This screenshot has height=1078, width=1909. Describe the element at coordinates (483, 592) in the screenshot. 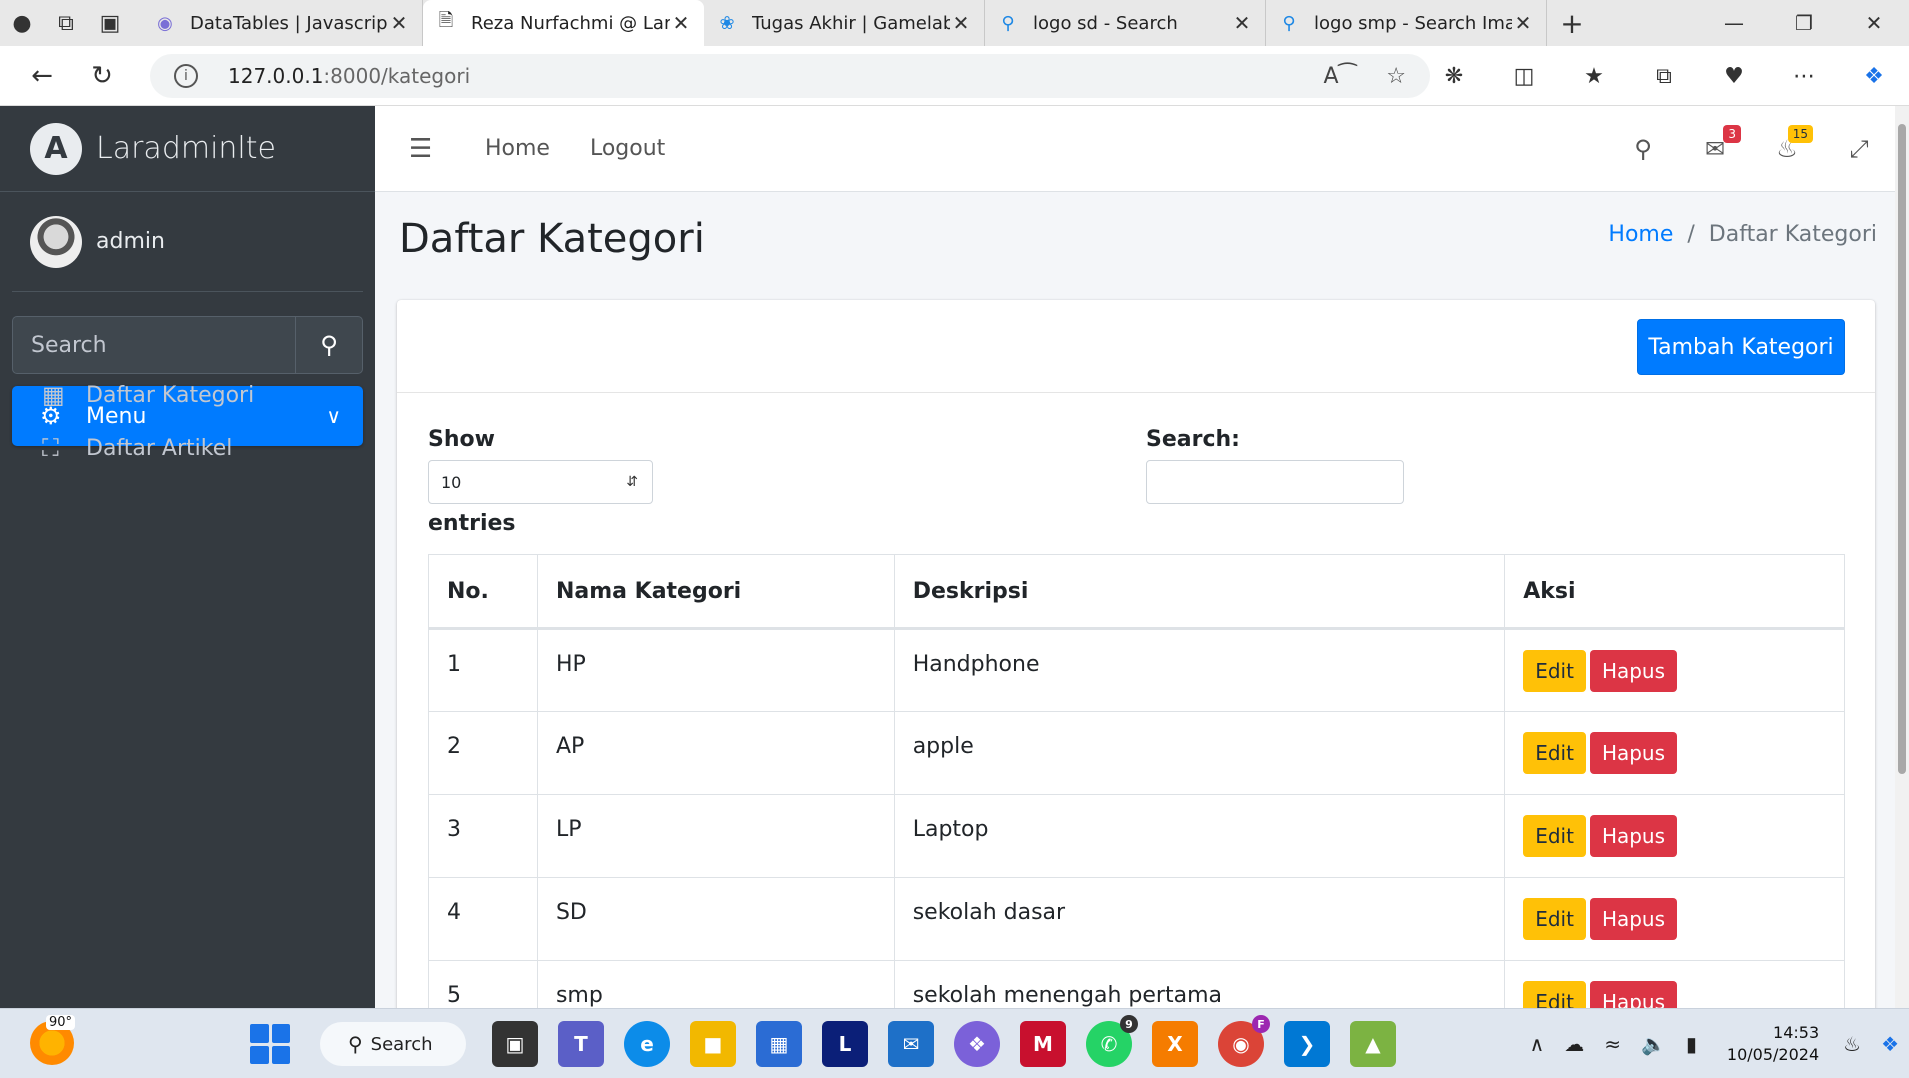

I see `column-header-no: No.` at that location.